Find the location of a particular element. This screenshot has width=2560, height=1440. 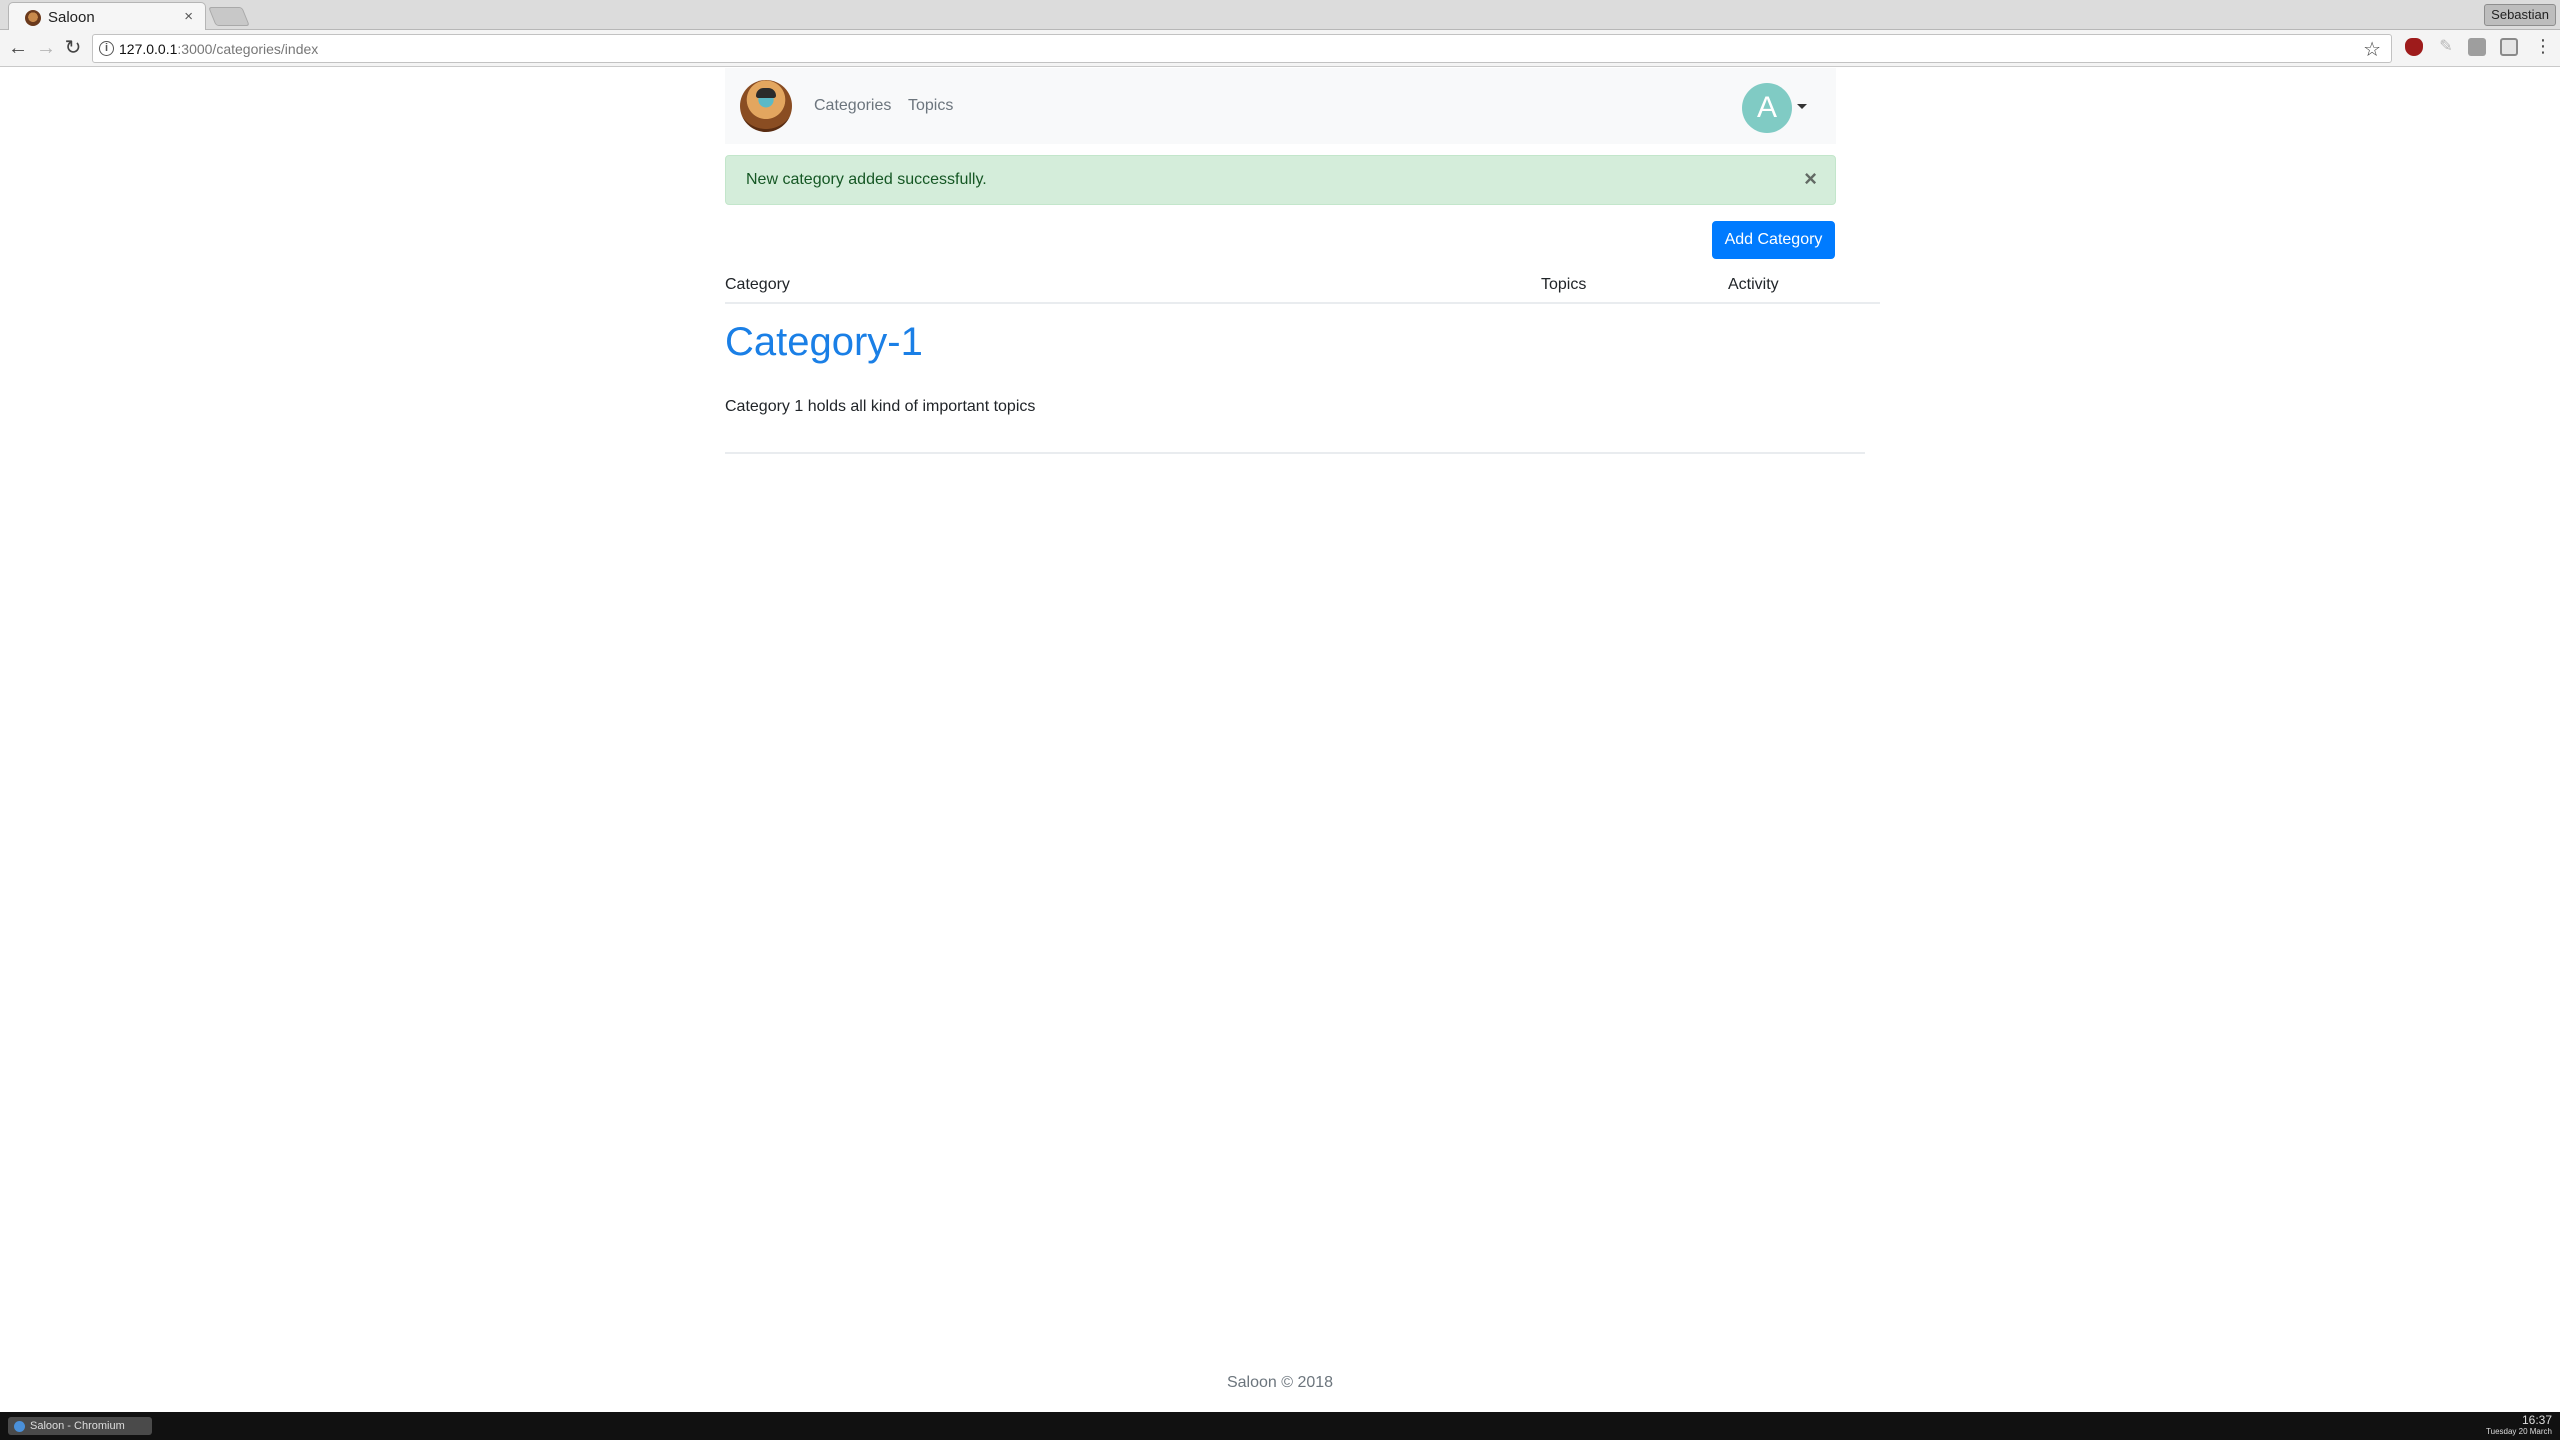

saloon-favicon-icon is located at coordinates (33, 18).